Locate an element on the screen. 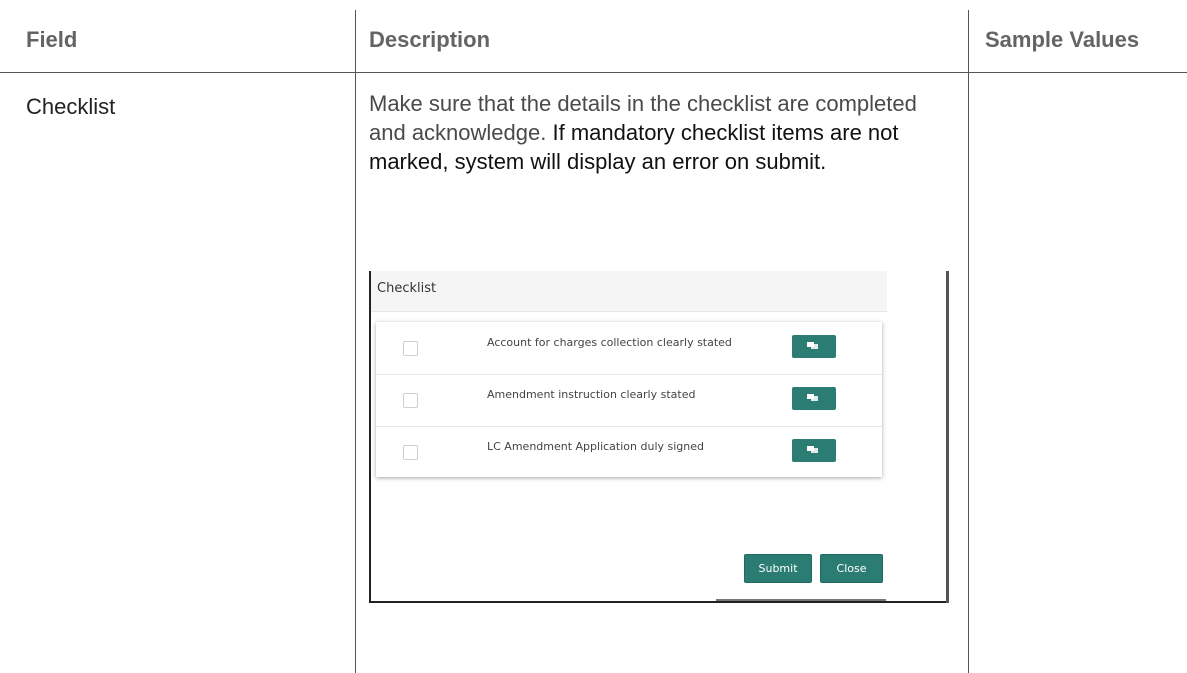  checklist-item-label: Amendment instruction clearly stated is located at coordinates (591, 394).